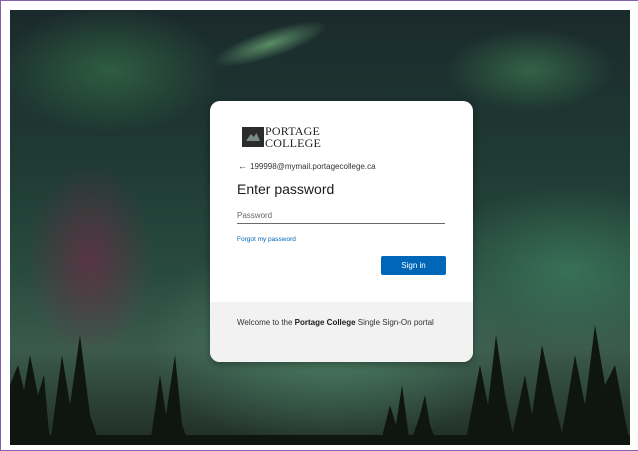 The image size is (638, 451). I want to click on account-row: ← 199998@mymail.portagecollege.ca, so click(307, 166).